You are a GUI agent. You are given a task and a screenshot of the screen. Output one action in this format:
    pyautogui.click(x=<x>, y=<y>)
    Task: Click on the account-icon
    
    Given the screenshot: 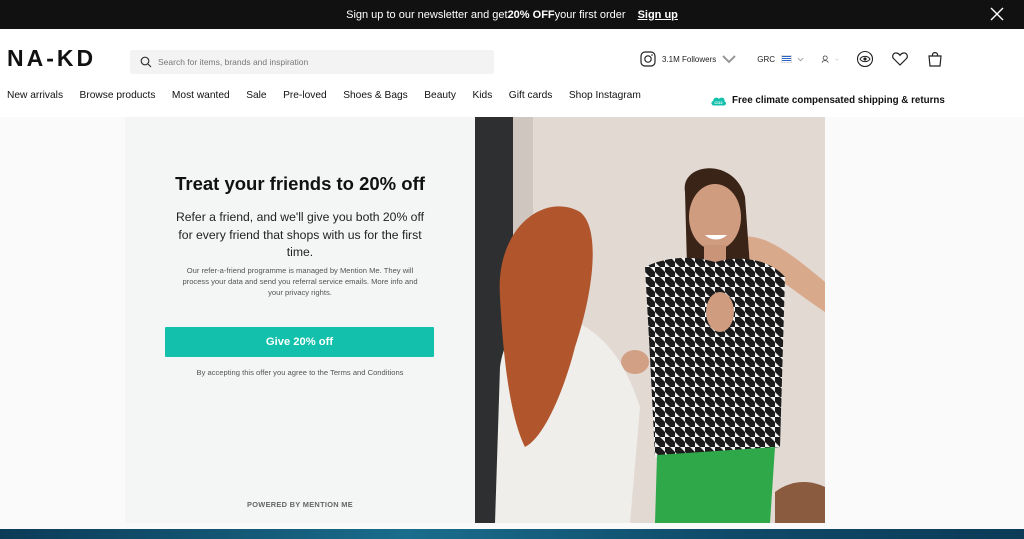 What is the action you would take?
    pyautogui.click(x=825, y=59)
    